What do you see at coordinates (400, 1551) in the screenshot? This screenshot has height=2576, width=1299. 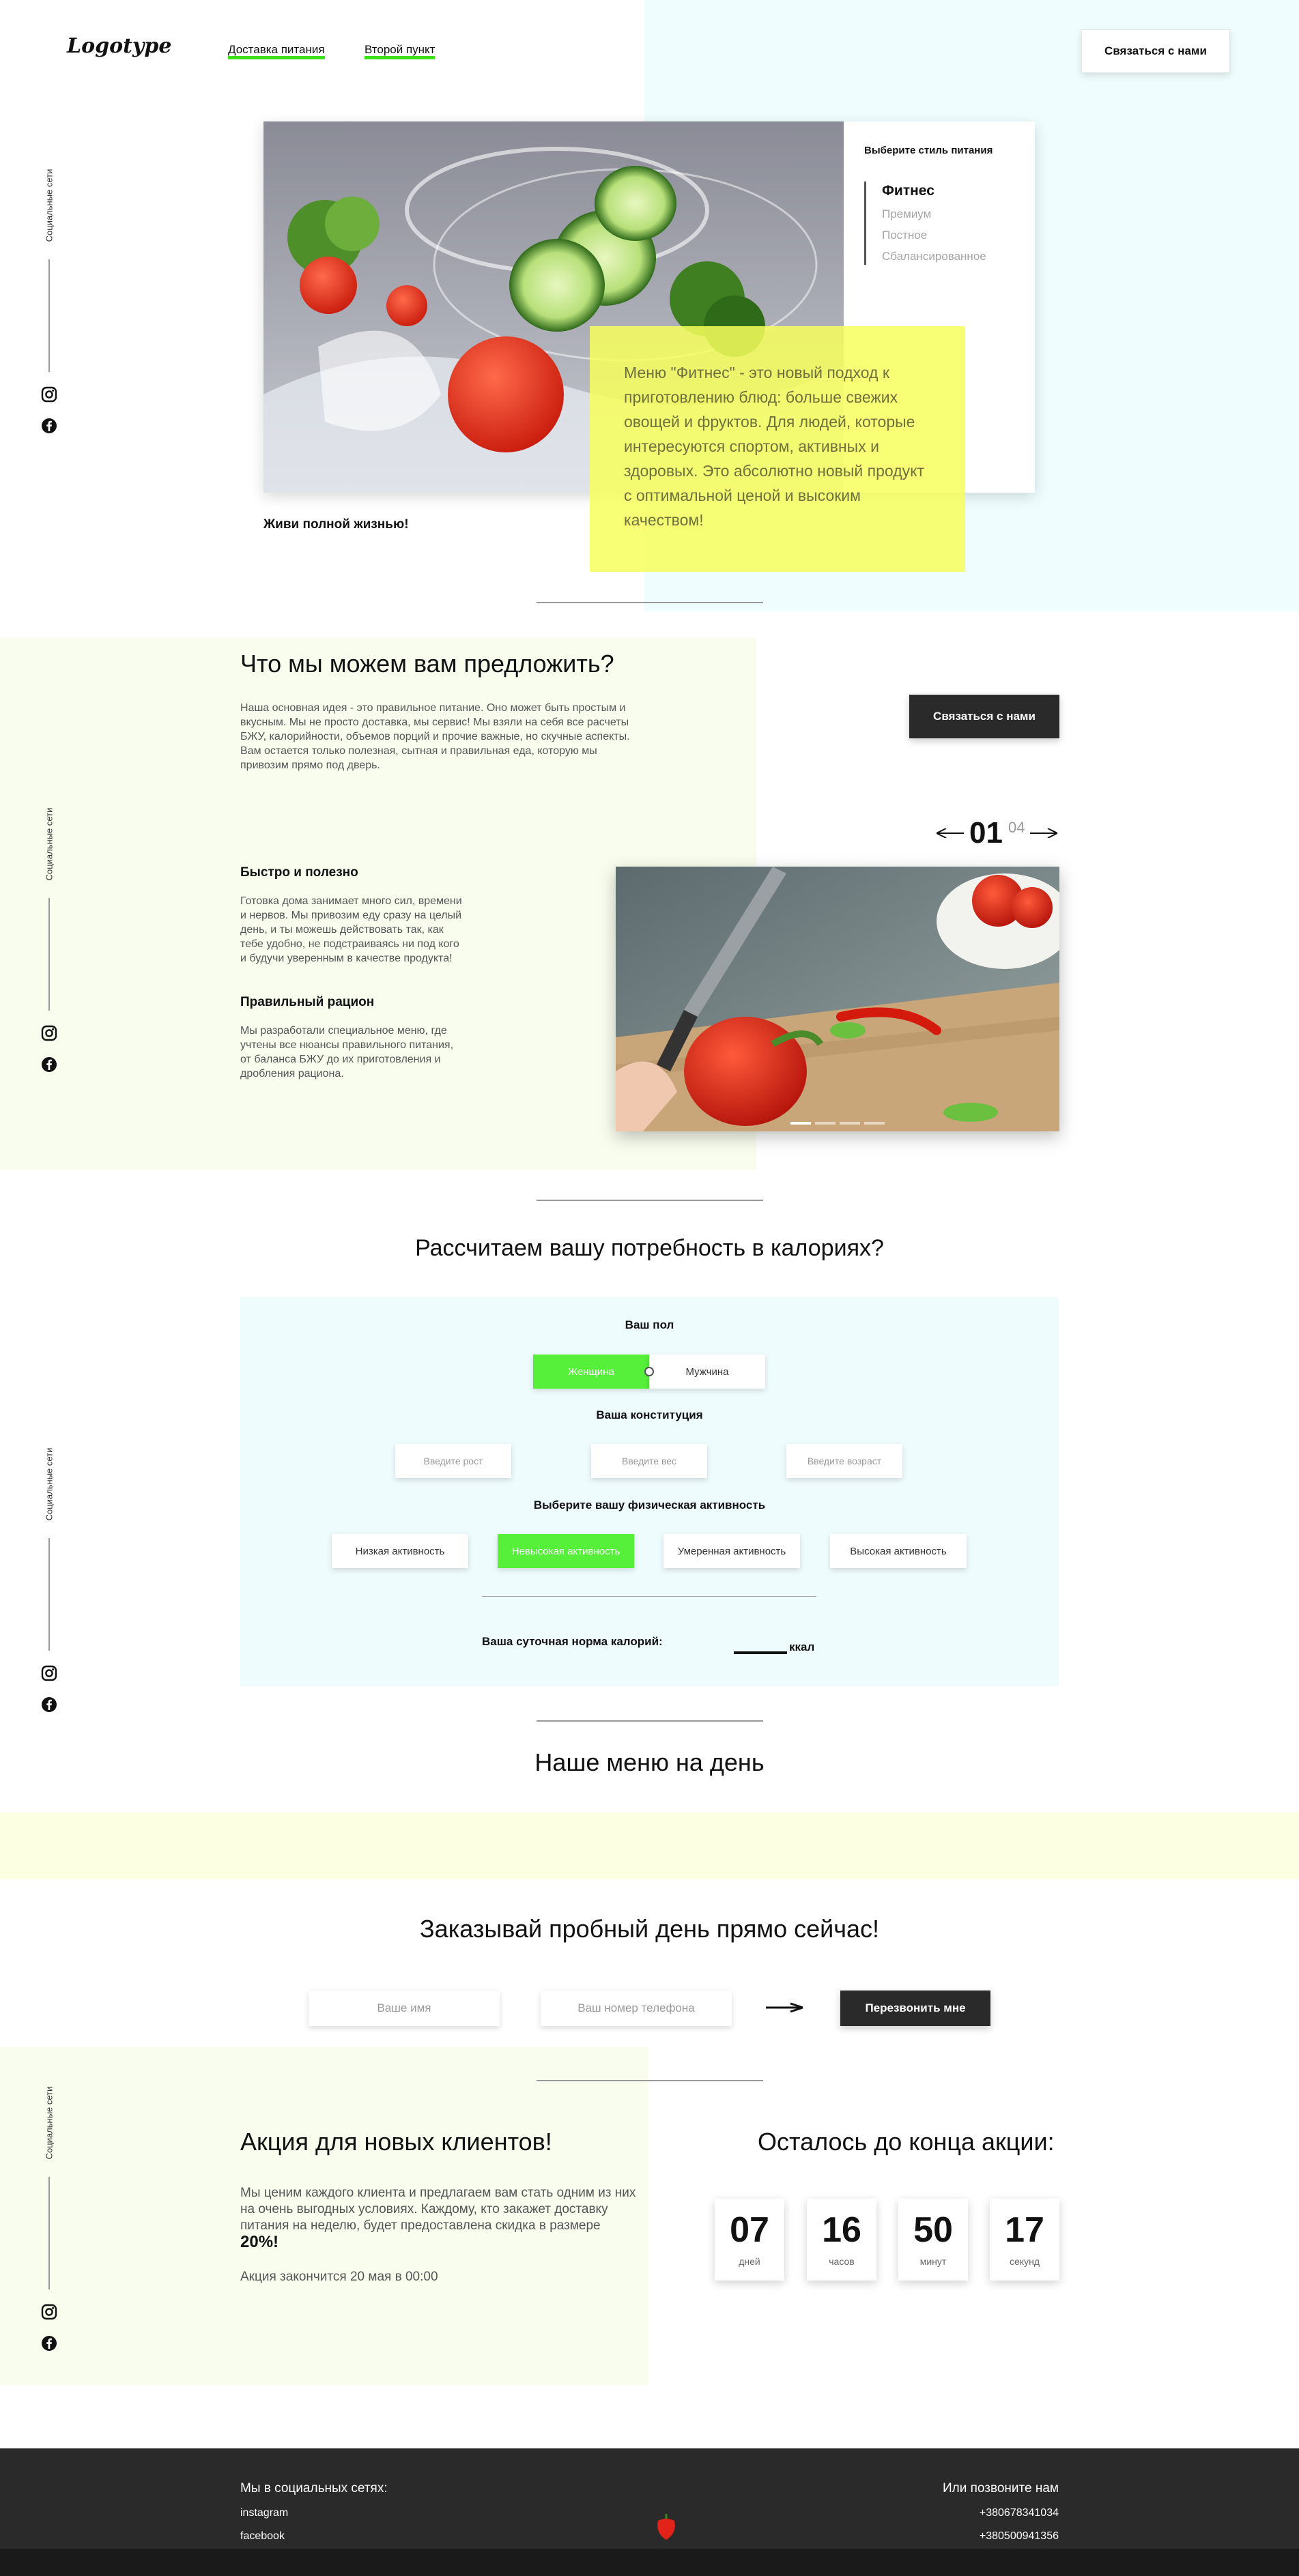 I see `activity-low: Низкая активность` at bounding box center [400, 1551].